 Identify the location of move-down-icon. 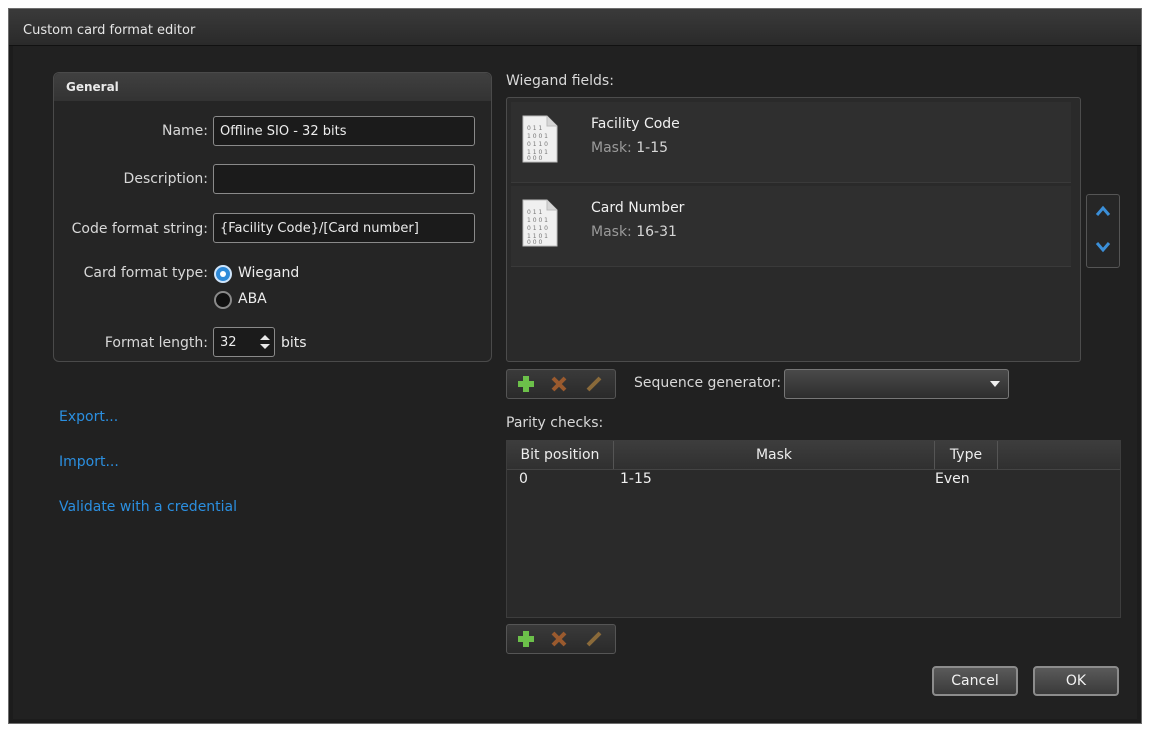
(1103, 247).